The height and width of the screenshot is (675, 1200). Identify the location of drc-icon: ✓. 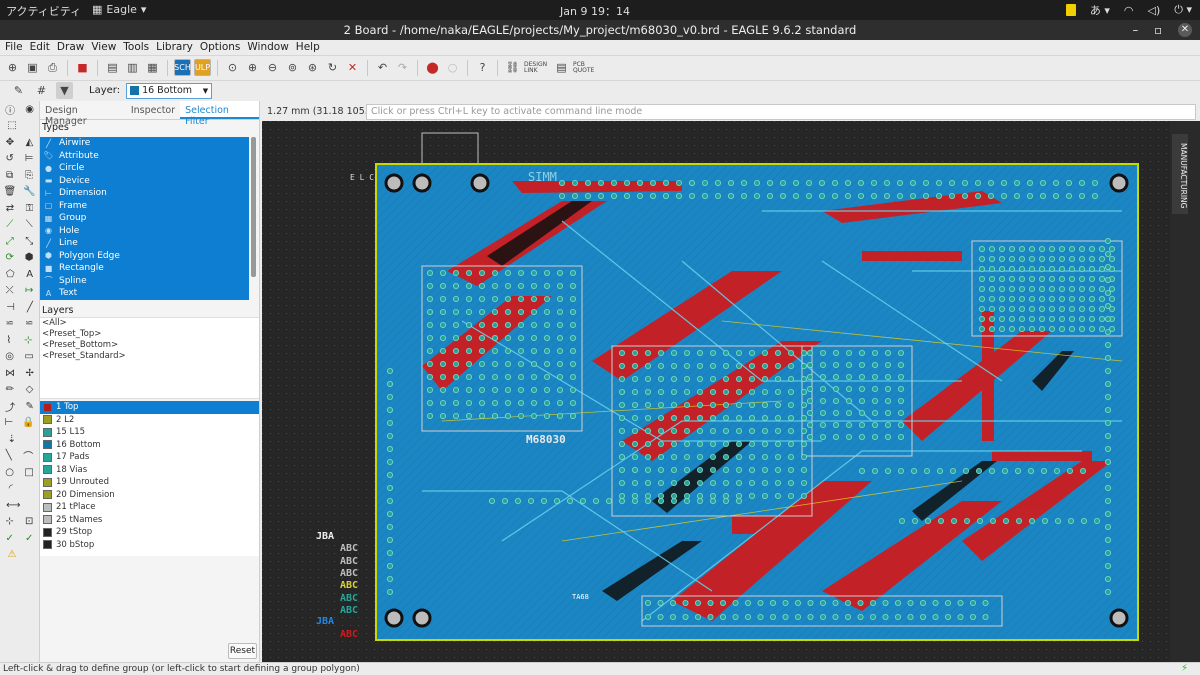
(29, 538).